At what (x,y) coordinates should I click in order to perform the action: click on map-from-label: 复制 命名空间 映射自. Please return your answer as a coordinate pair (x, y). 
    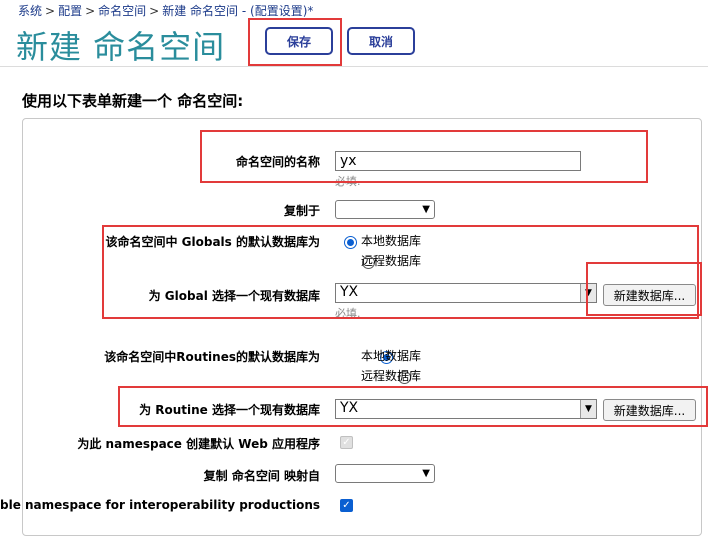
    Looking at the image, I should click on (261, 476).